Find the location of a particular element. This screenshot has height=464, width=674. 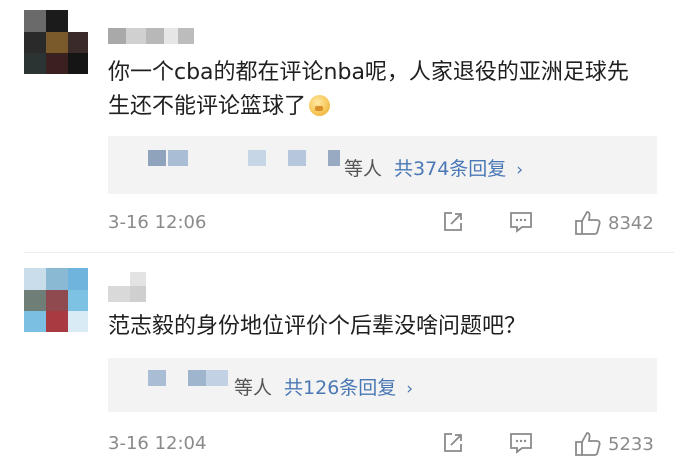

comment-text: 你一个cba的都在评论nba呢，人家退役的亚洲足球先生还不能评论篮球了 is located at coordinates (368, 89).